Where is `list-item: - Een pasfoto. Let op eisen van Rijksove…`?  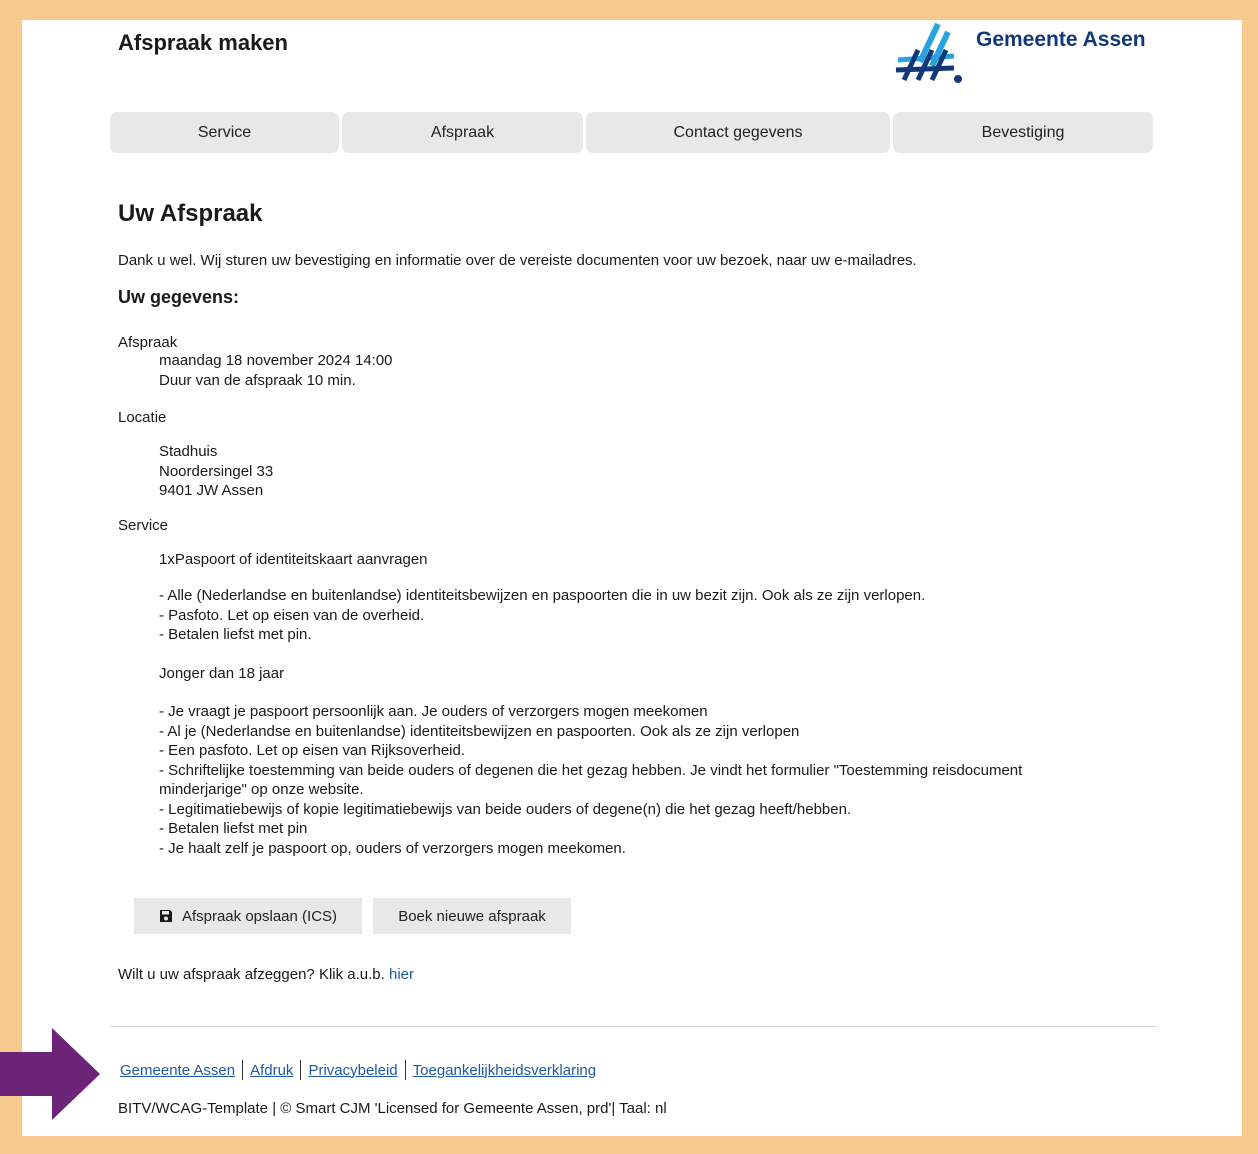
list-item: - Een pasfoto. Let op eisen van Rijksove… is located at coordinates (312, 750).